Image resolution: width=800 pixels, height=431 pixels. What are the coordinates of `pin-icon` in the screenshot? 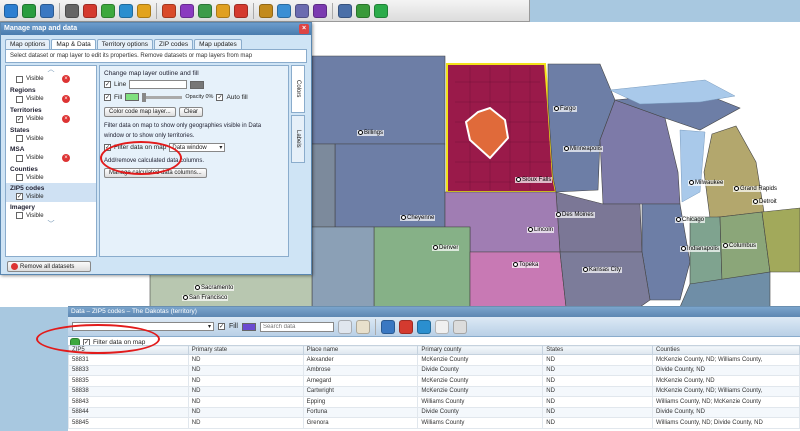 It's located at (90, 10).